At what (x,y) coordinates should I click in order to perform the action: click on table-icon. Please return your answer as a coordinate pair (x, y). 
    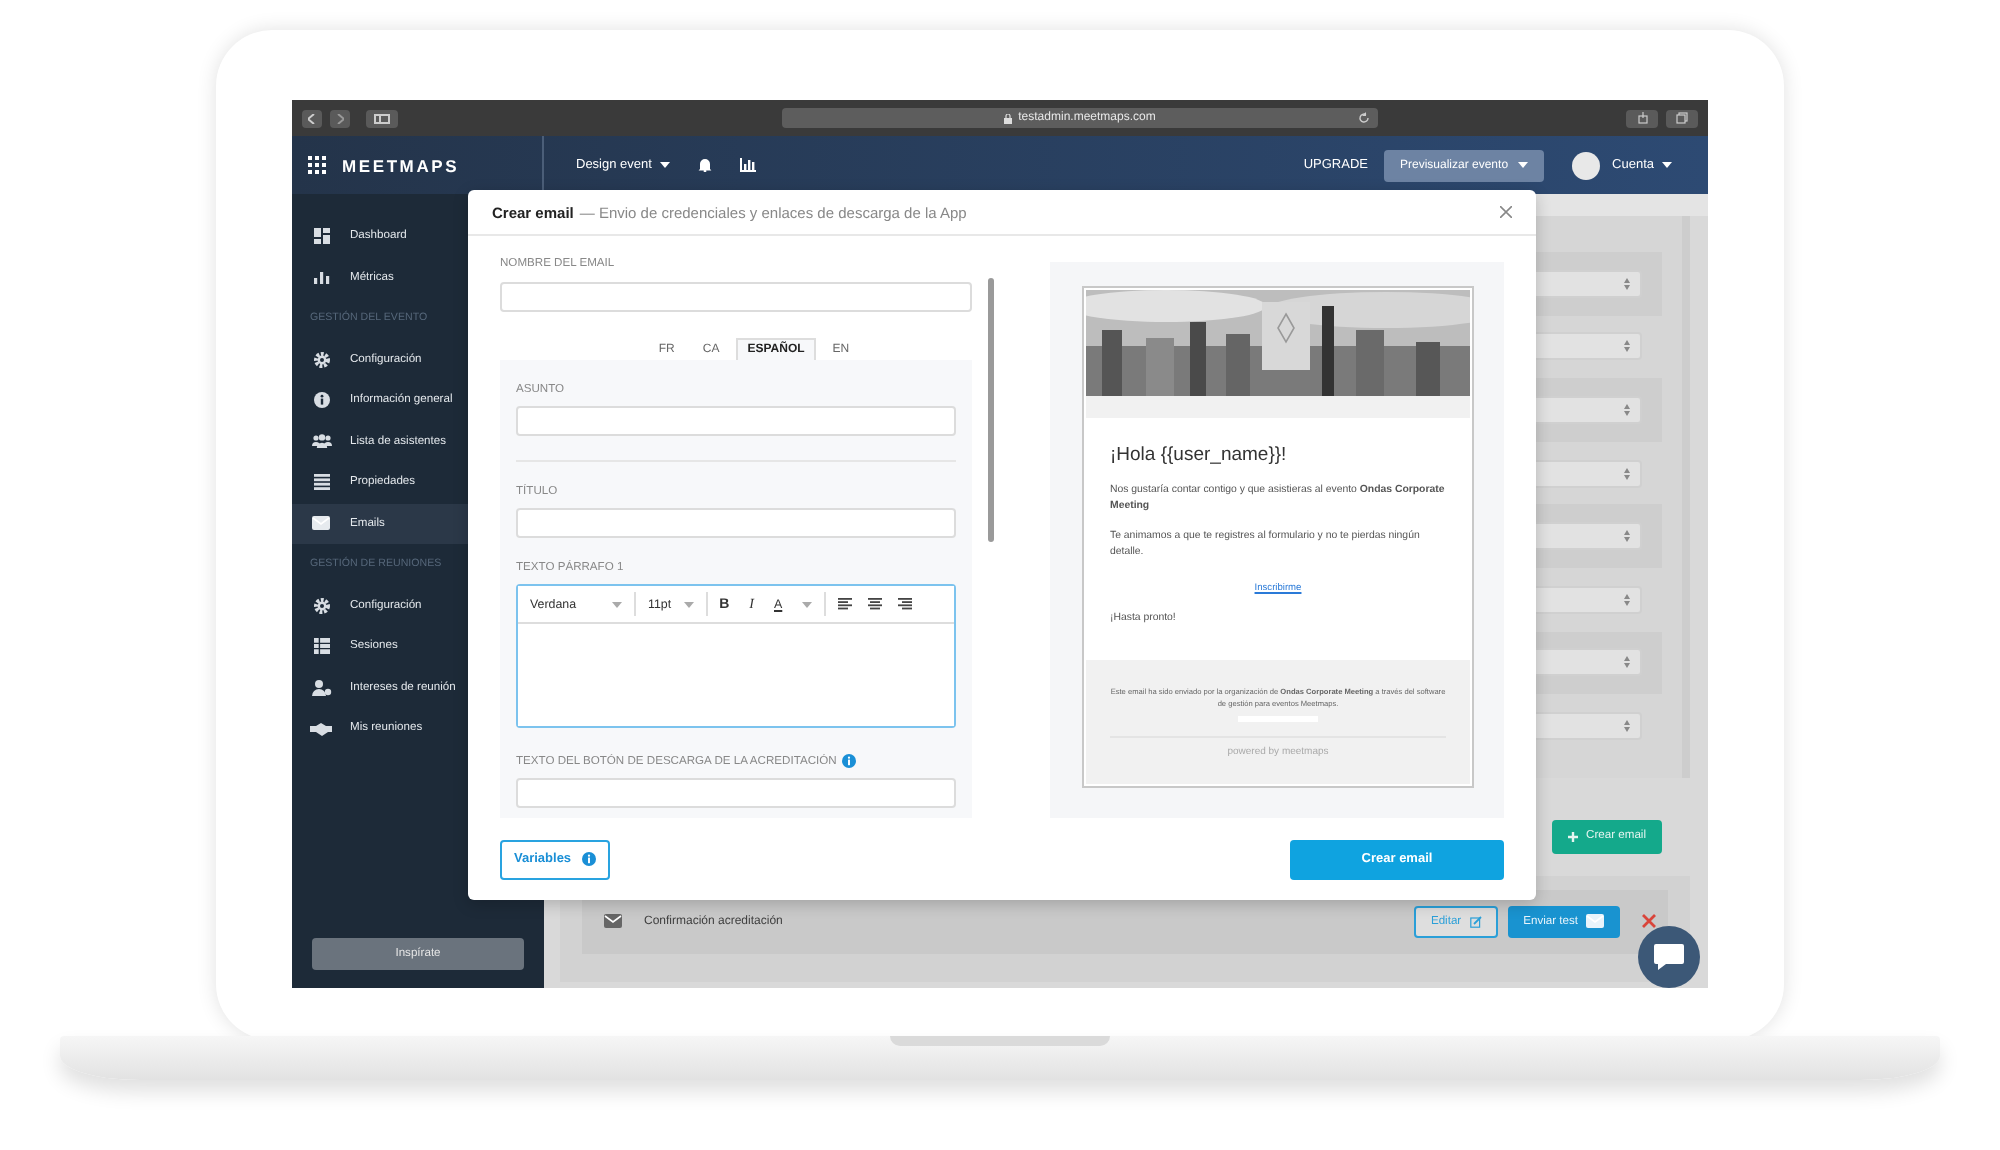
    Looking at the image, I should click on (321, 646).